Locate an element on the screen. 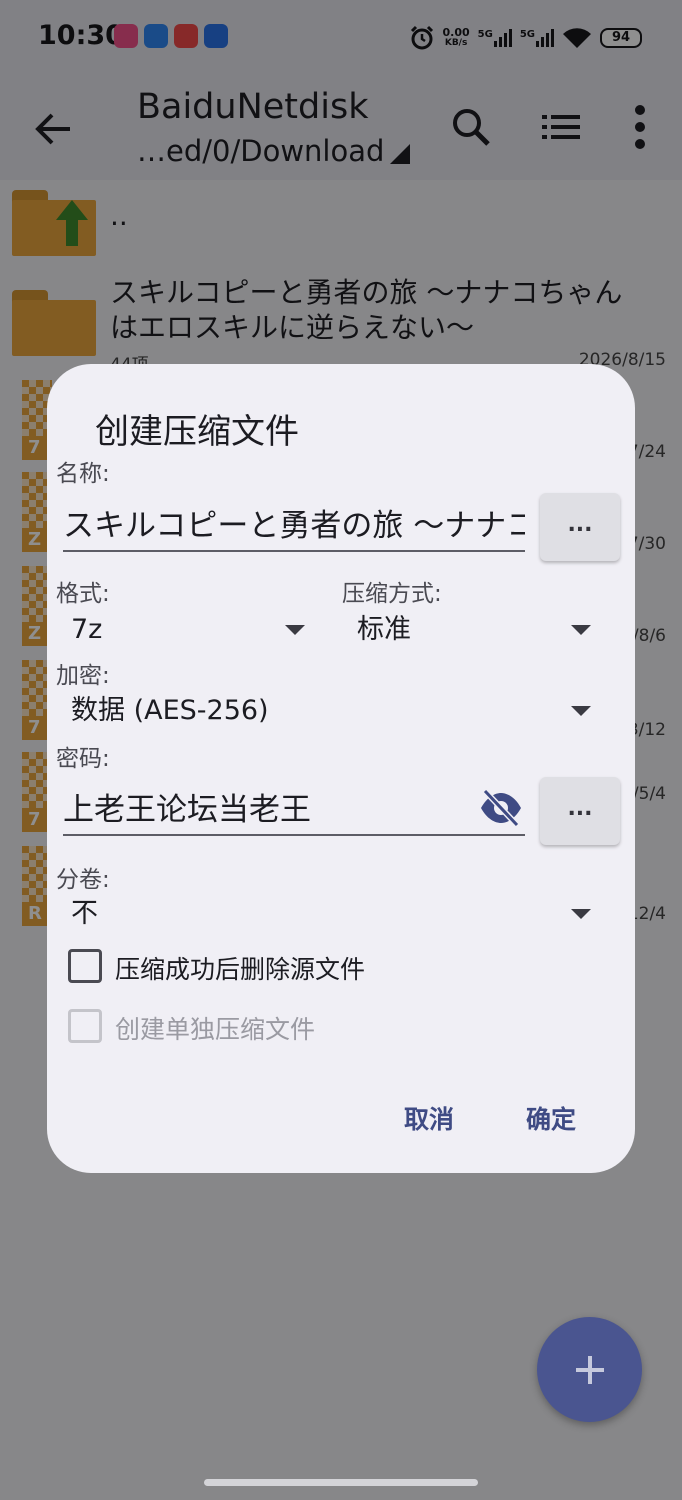  ok-button: 确定 is located at coordinates (551, 1118).